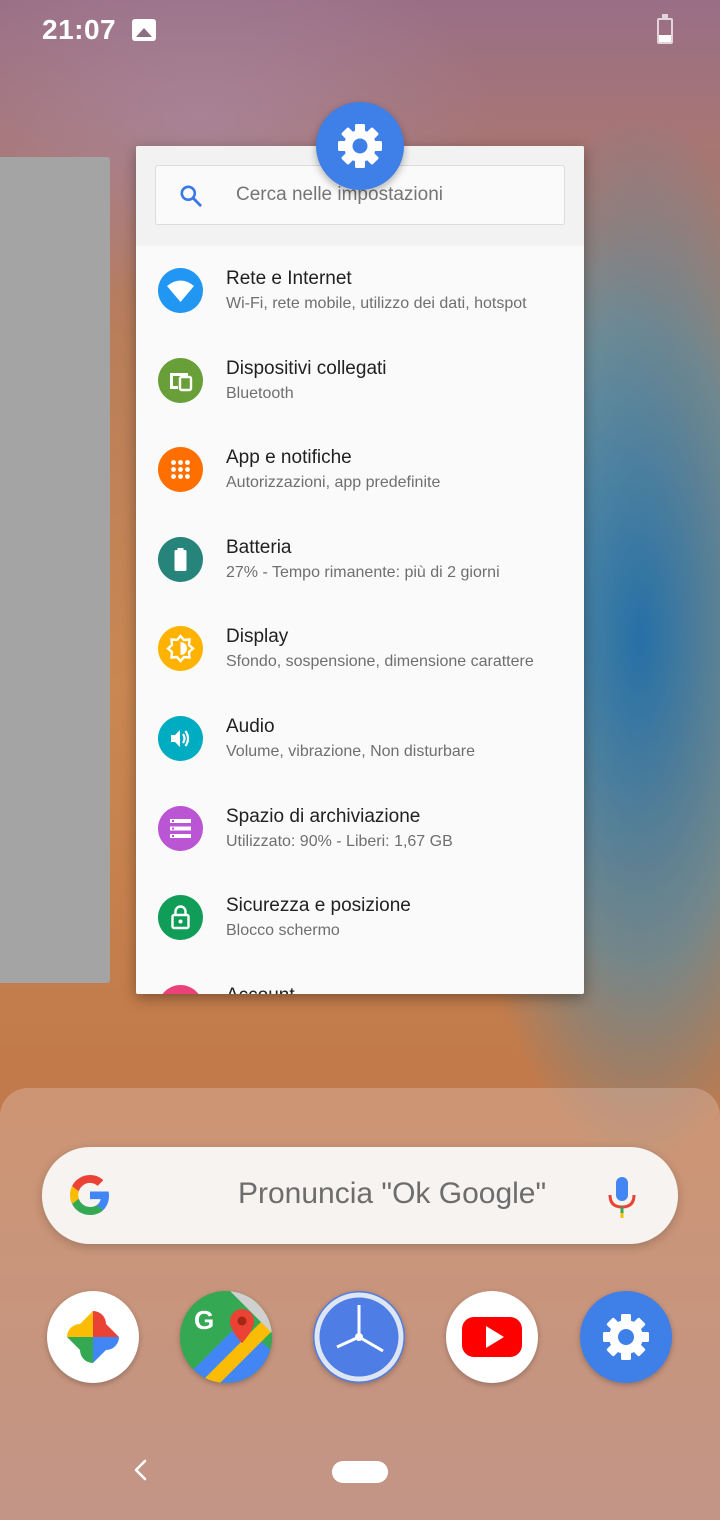 The image size is (720, 1520). I want to click on lock-icon, so click(180, 918).